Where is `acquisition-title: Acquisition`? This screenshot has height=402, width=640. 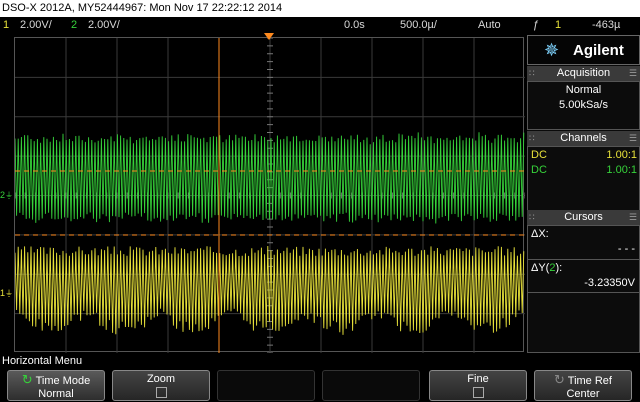 acquisition-title: Acquisition is located at coordinates (583, 73).